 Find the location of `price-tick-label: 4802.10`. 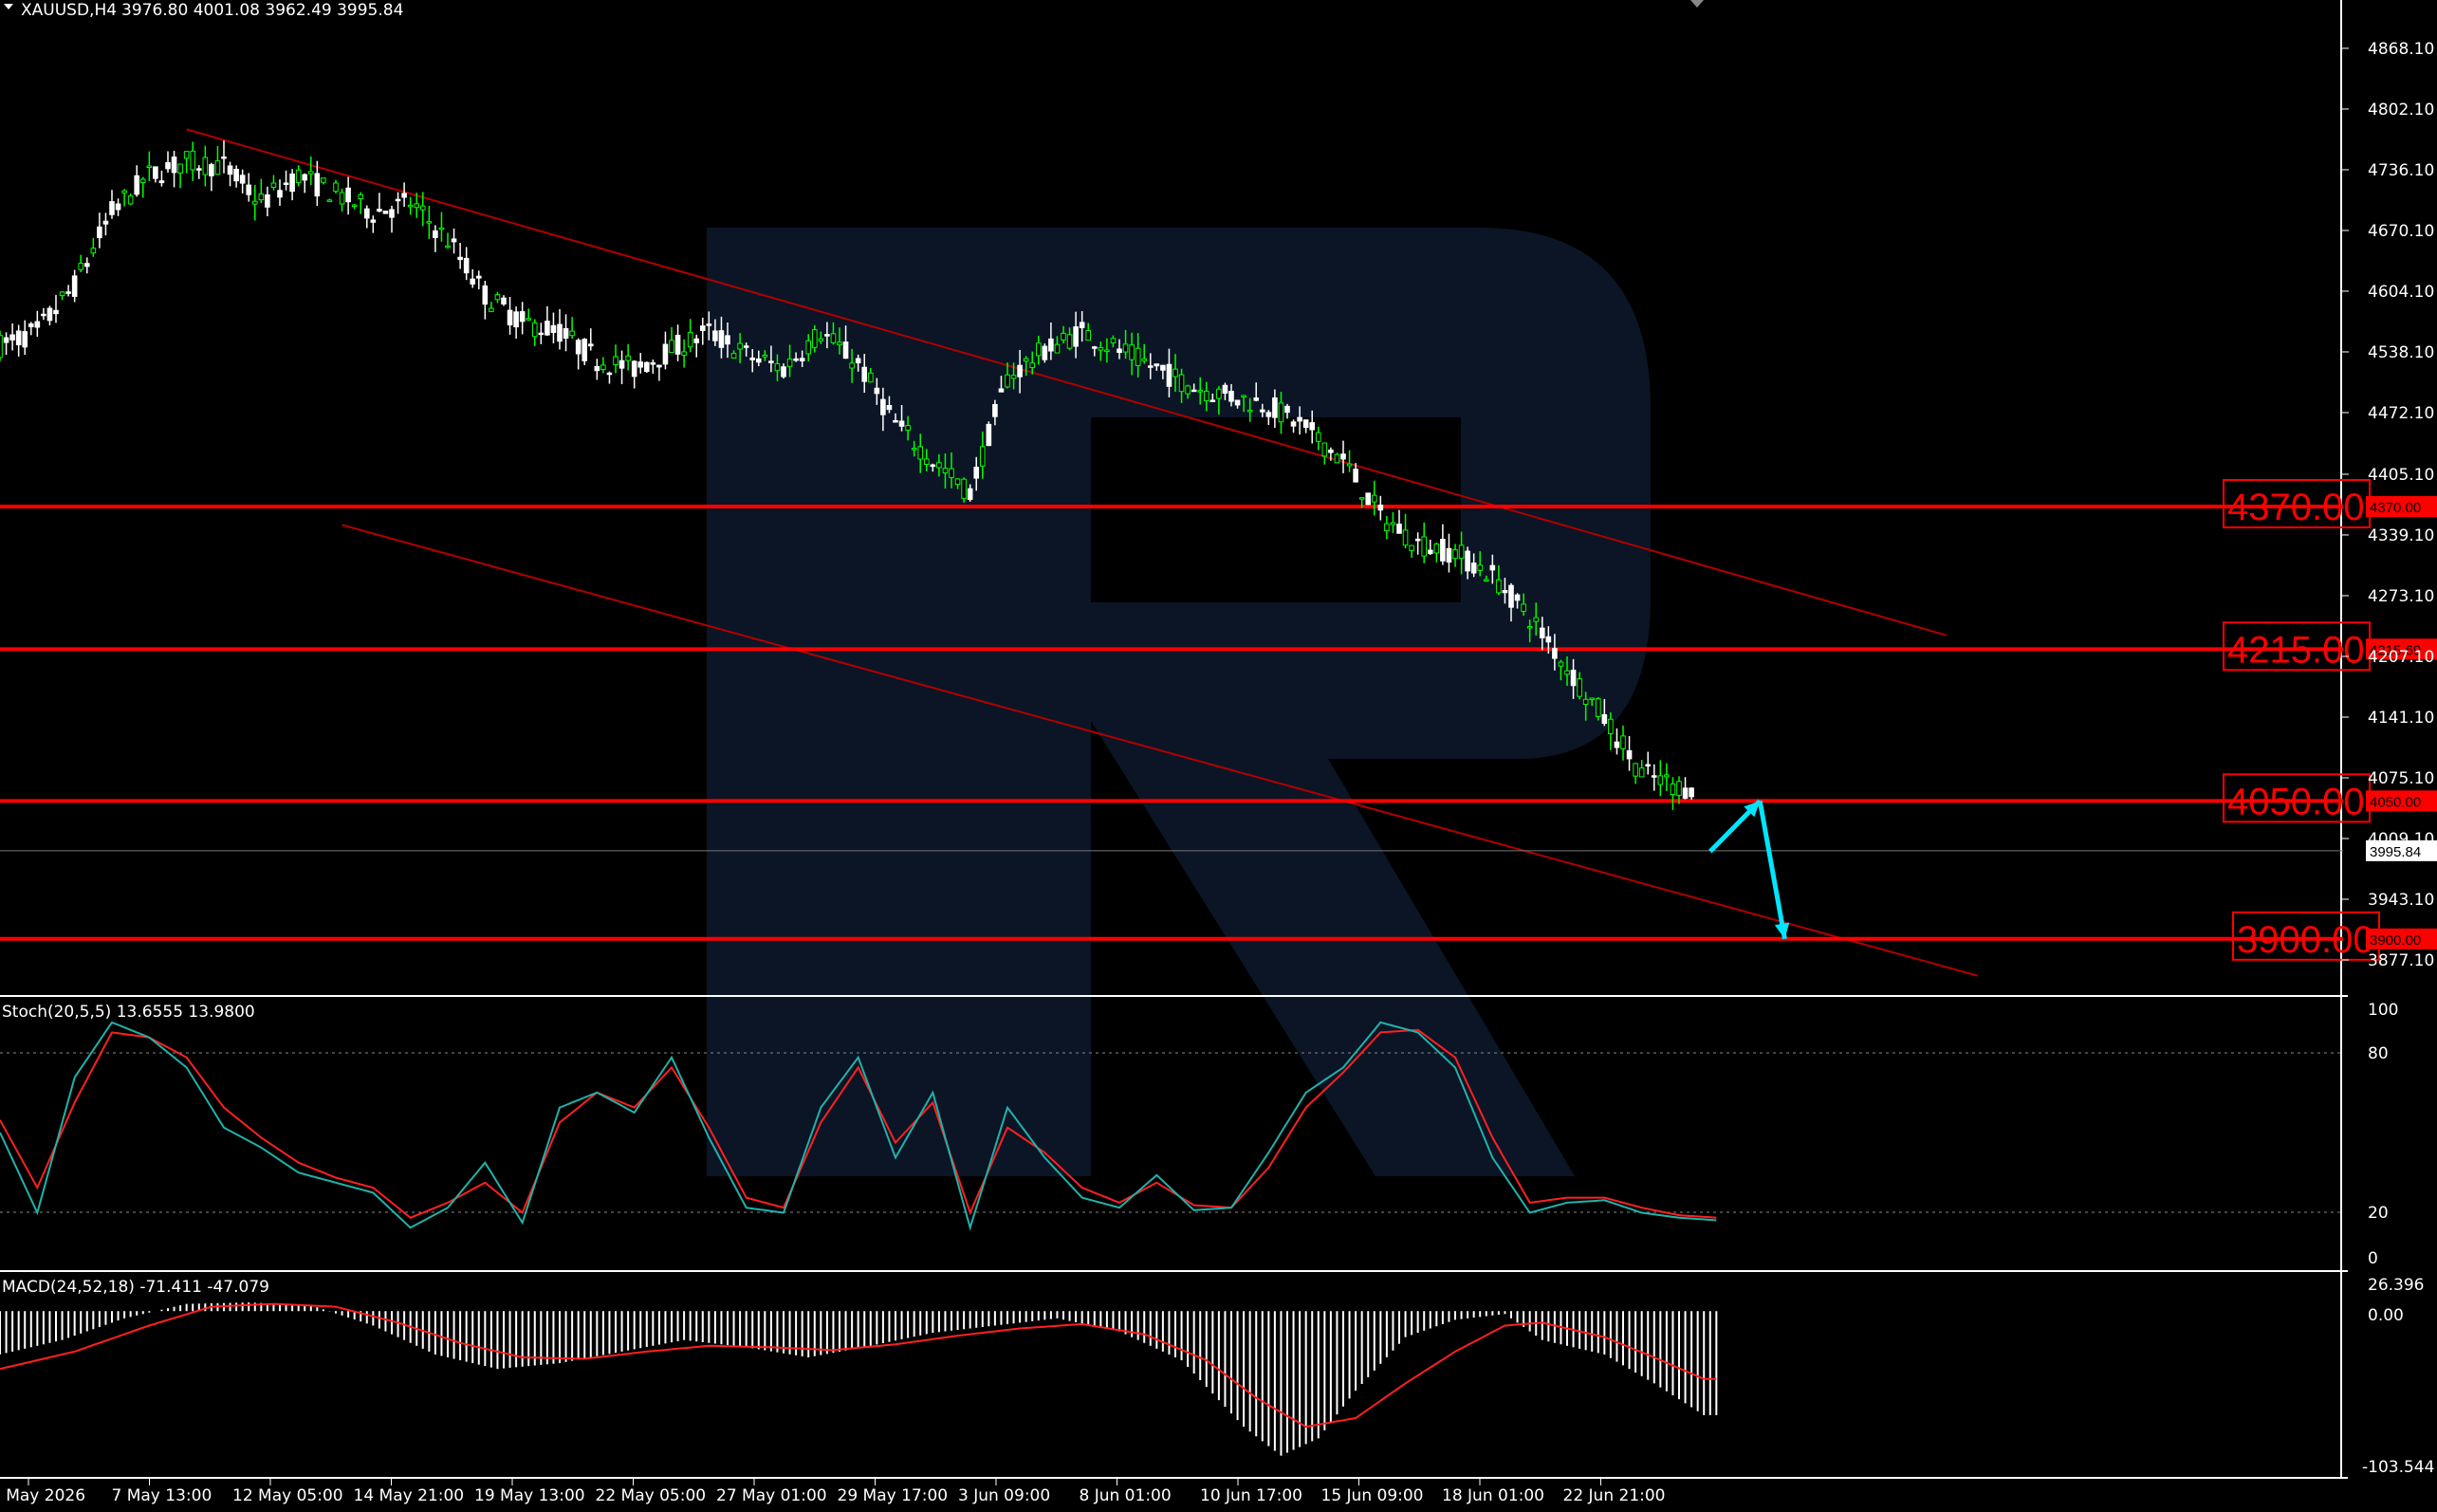

price-tick-label: 4802.10 is located at coordinates (2401, 110).